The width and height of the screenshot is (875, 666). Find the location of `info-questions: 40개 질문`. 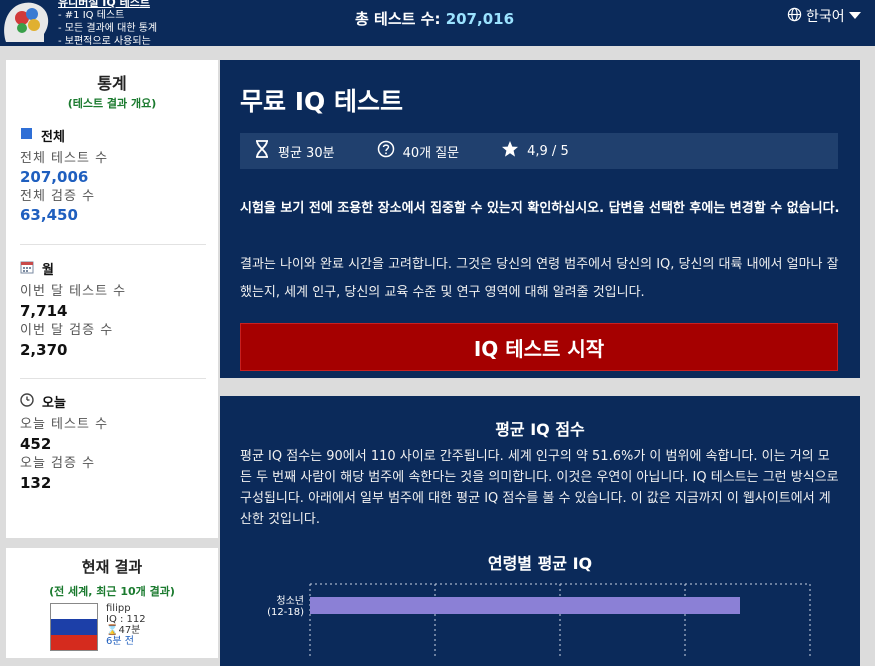

info-questions: 40개 질문 is located at coordinates (418, 151).